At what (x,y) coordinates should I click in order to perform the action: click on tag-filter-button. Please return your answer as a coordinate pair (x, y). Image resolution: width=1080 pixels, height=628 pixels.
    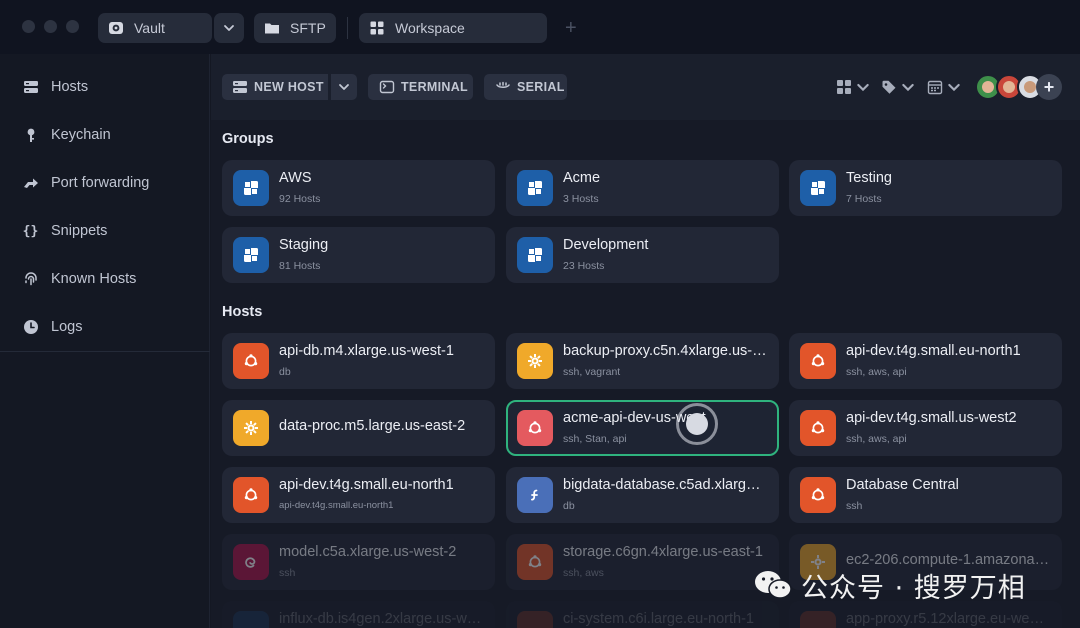
    Looking at the image, I should click on (898, 87).